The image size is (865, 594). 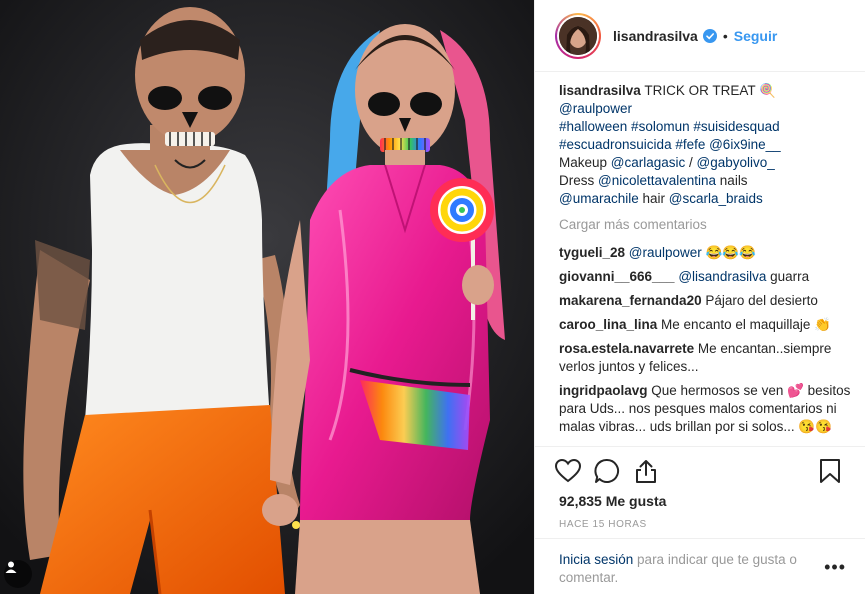 I want to click on comment-text: guarra, so click(x=788, y=276).